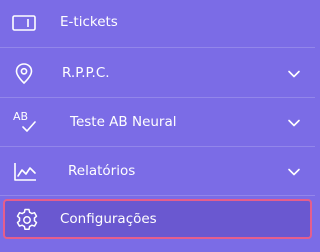 Image resolution: width=320 pixels, height=252 pixels. I want to click on sidebar-item-label: Teste AB Neural, so click(123, 122).